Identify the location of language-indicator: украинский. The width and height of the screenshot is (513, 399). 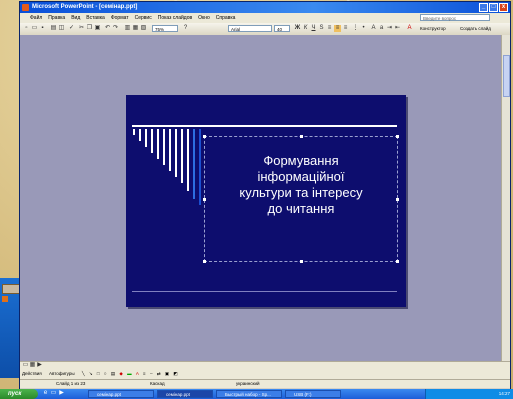
(248, 383).